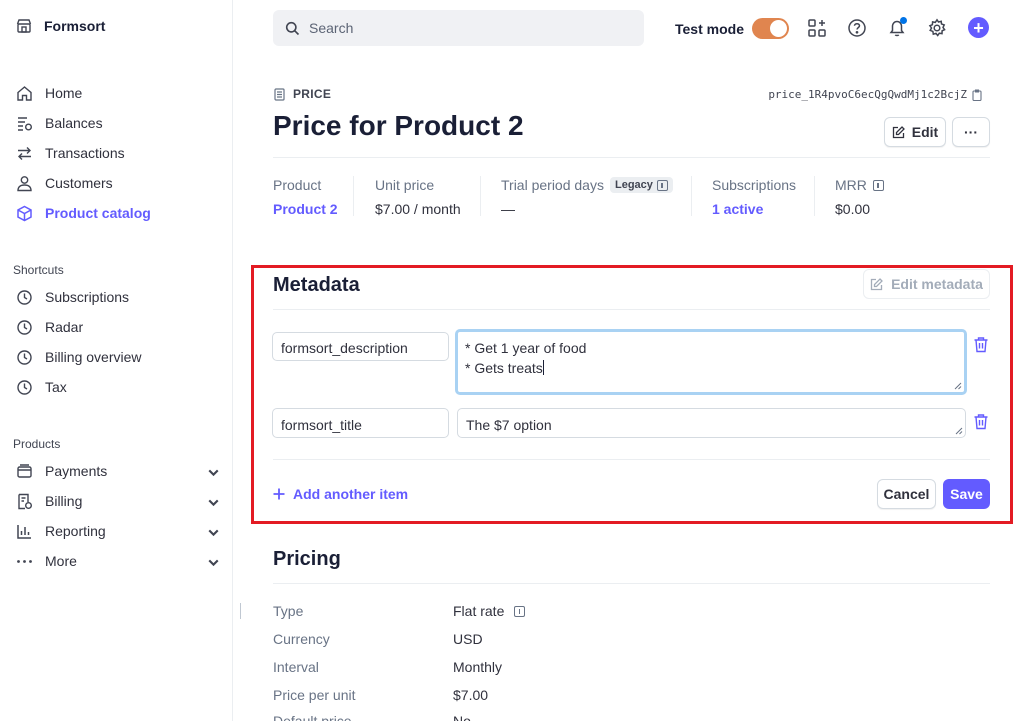 The image size is (1020, 721). What do you see at coordinates (877, 283) in the screenshot?
I see `edit-icon` at bounding box center [877, 283].